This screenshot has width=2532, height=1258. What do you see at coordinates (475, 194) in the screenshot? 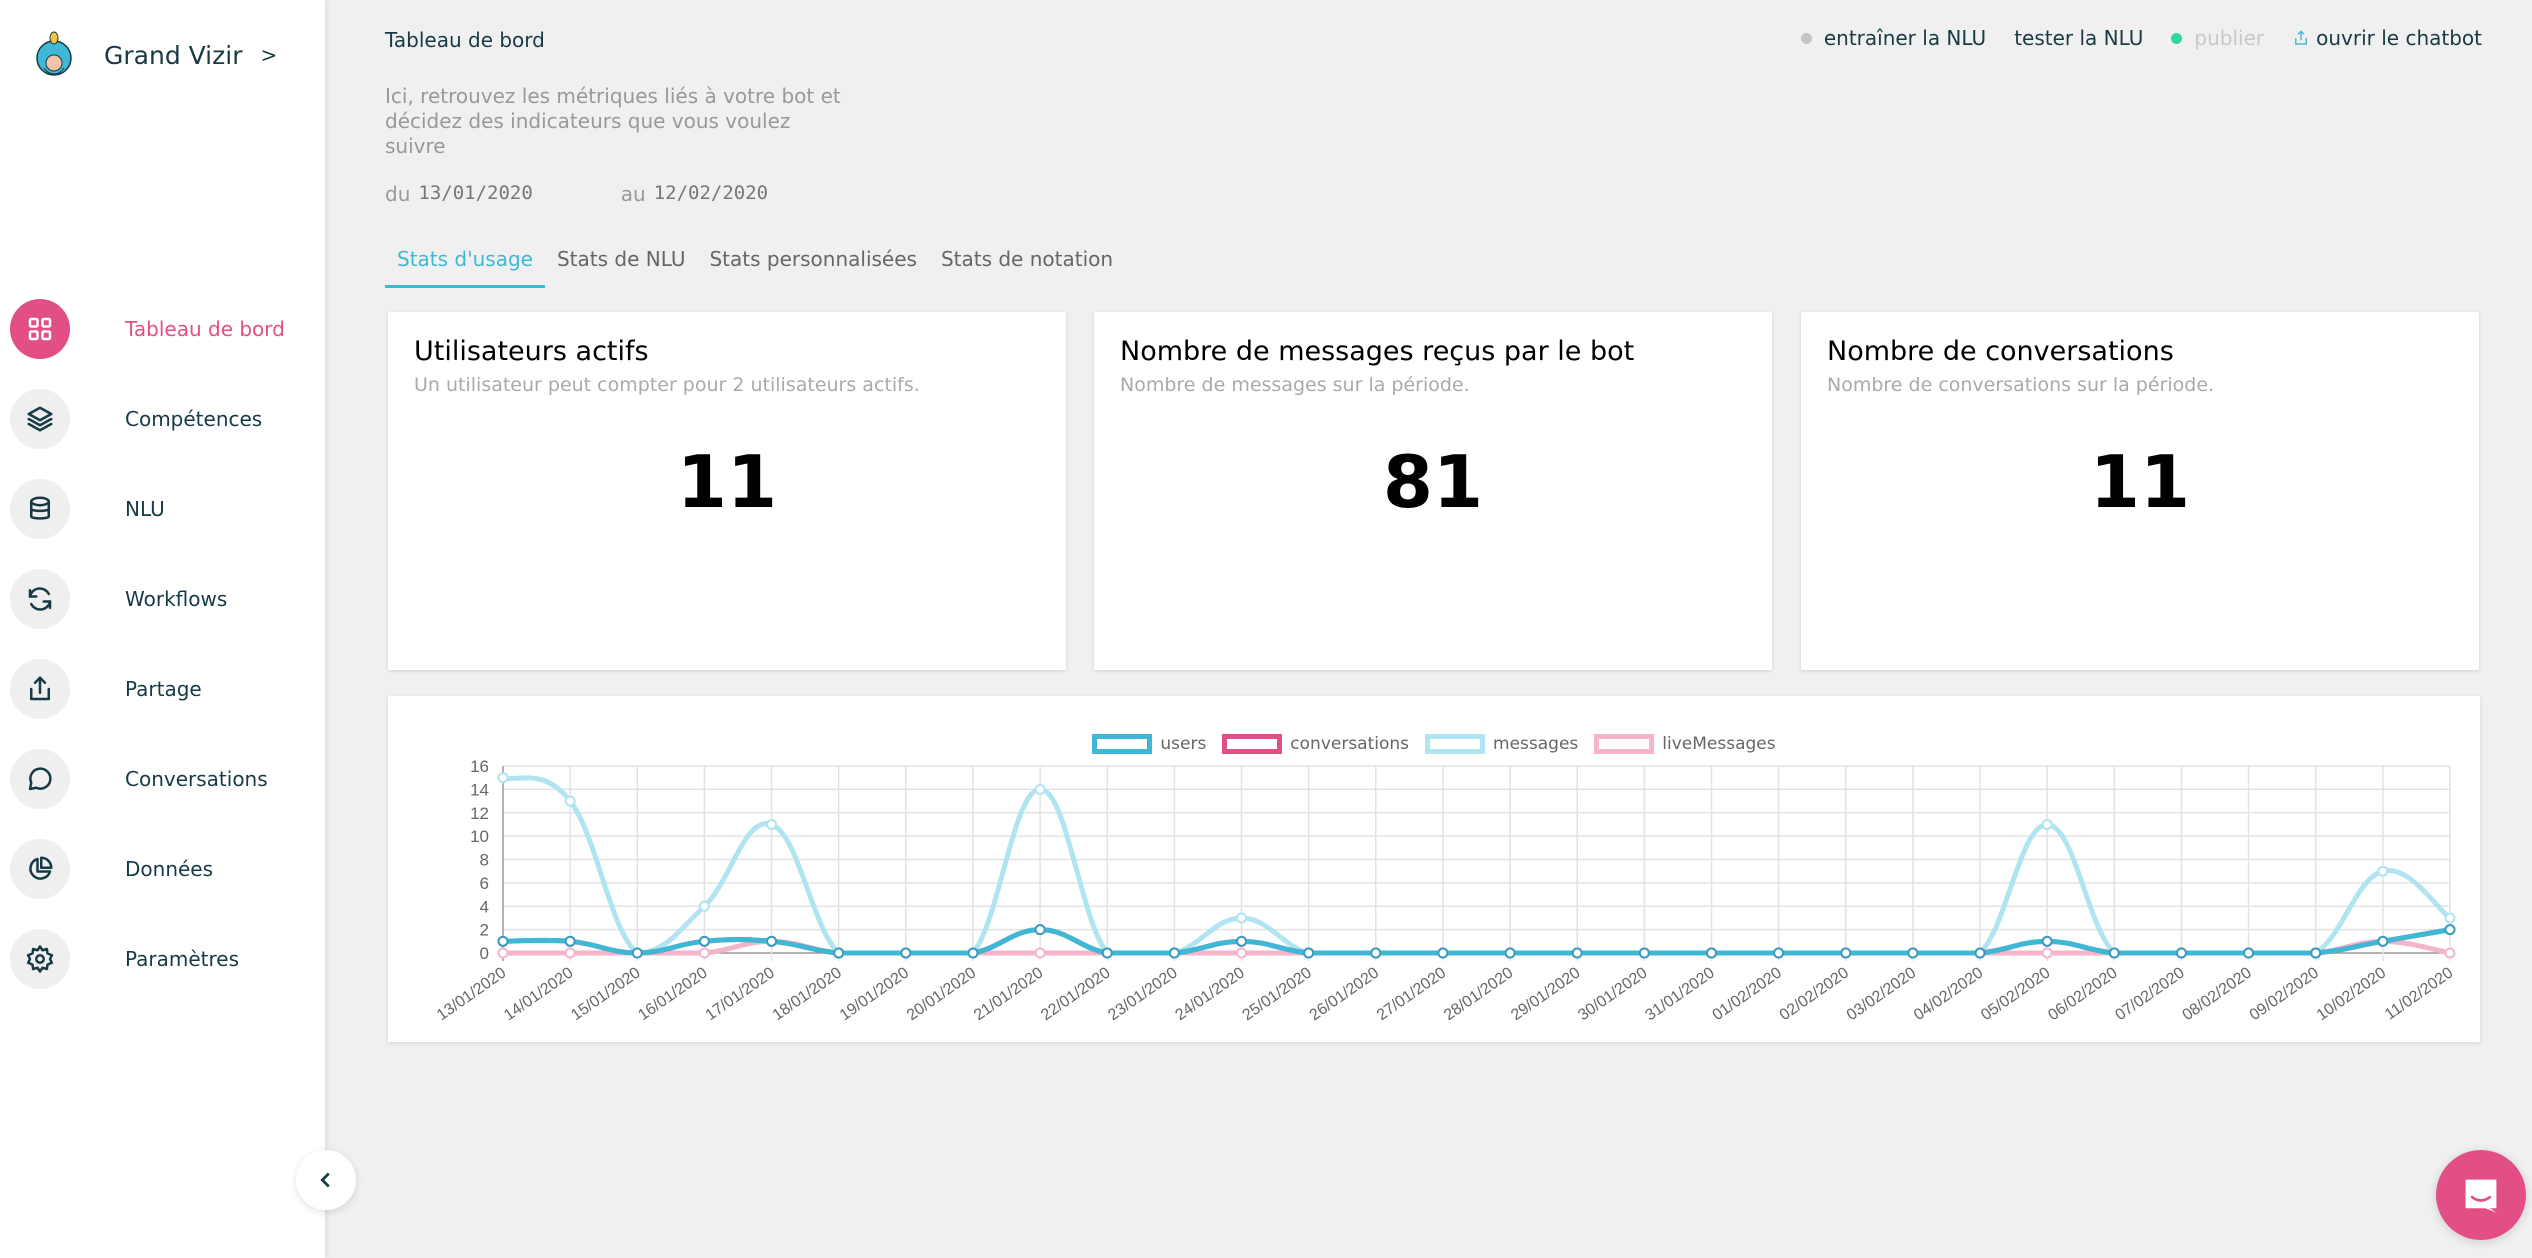
I see `from-date-input: 13/01/2020` at bounding box center [475, 194].